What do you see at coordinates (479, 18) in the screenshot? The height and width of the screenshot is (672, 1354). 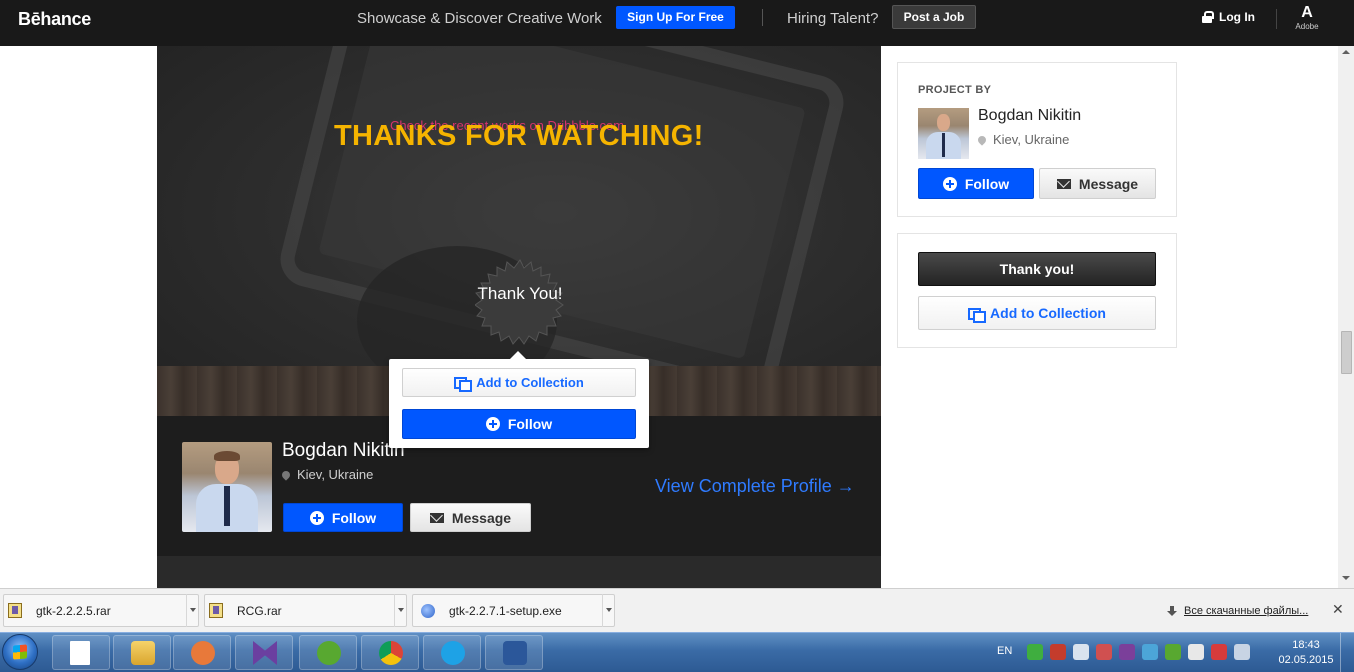 I see `tagline: Showcase & Discover Creative Work` at bounding box center [479, 18].